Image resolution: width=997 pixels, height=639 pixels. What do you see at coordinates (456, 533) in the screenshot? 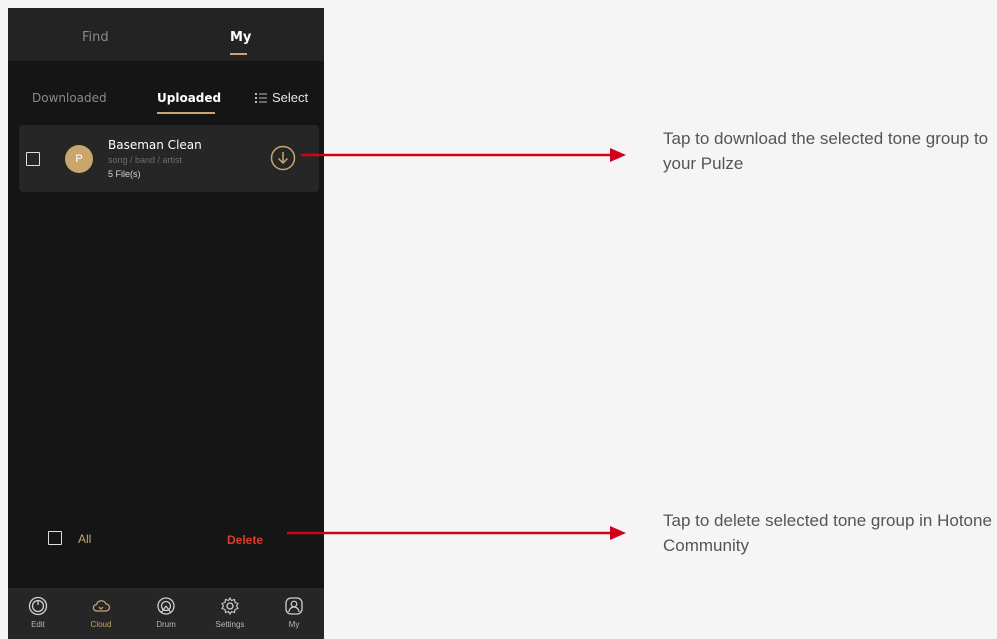
I see `delete-callout-arrow` at bounding box center [456, 533].